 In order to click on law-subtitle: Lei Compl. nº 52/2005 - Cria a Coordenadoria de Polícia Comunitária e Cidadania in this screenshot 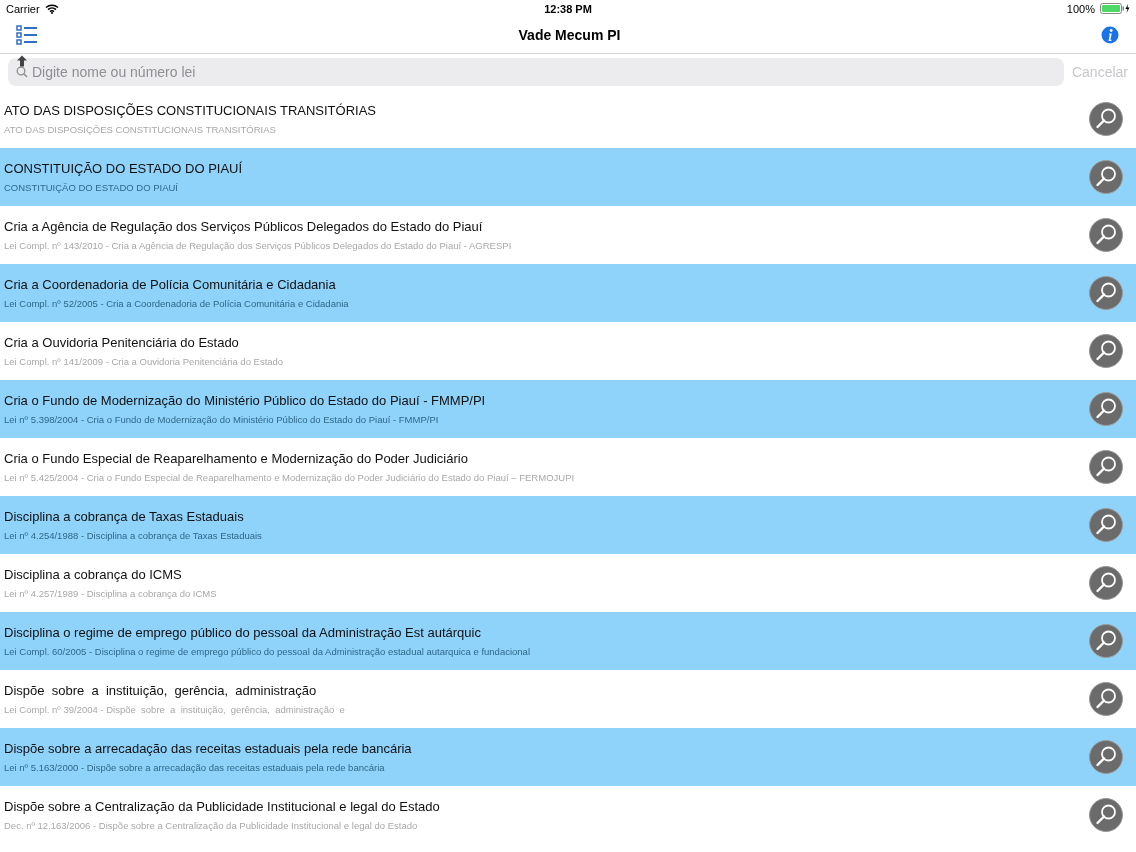, I will do `click(176, 303)`.